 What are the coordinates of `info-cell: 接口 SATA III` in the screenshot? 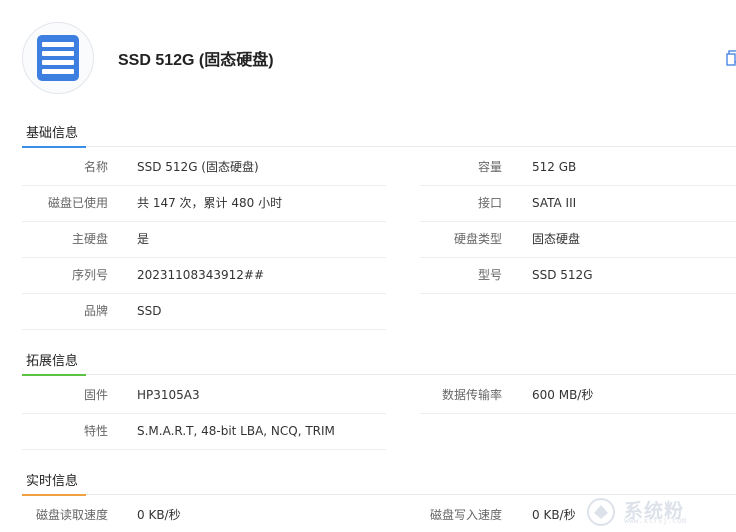 It's located at (578, 204).